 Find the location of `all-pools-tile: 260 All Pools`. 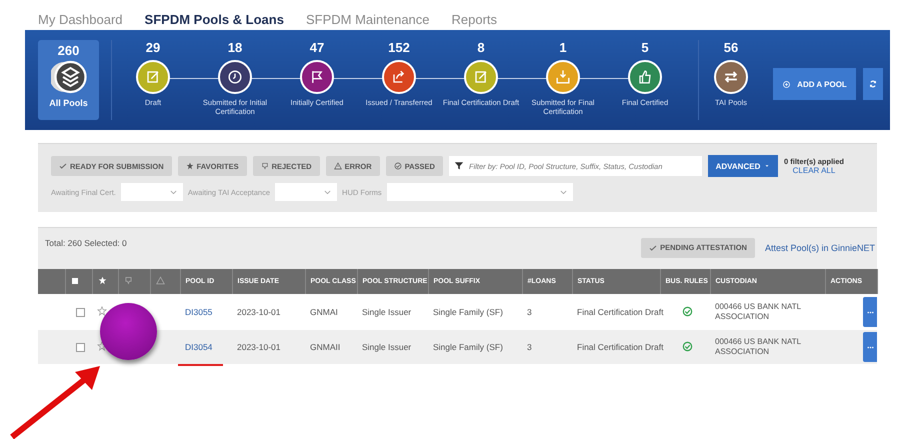

all-pools-tile: 260 All Pools is located at coordinates (68, 80).